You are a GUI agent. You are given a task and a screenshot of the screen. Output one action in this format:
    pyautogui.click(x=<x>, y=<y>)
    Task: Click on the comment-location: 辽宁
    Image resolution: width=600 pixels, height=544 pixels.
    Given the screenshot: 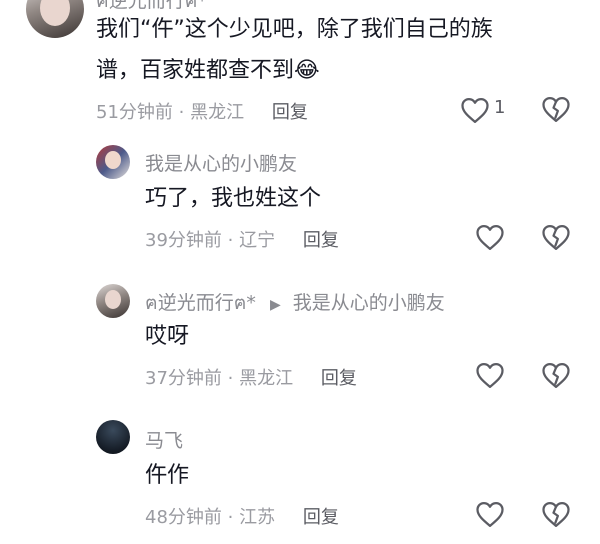 What is the action you would take?
    pyautogui.click(x=257, y=240)
    